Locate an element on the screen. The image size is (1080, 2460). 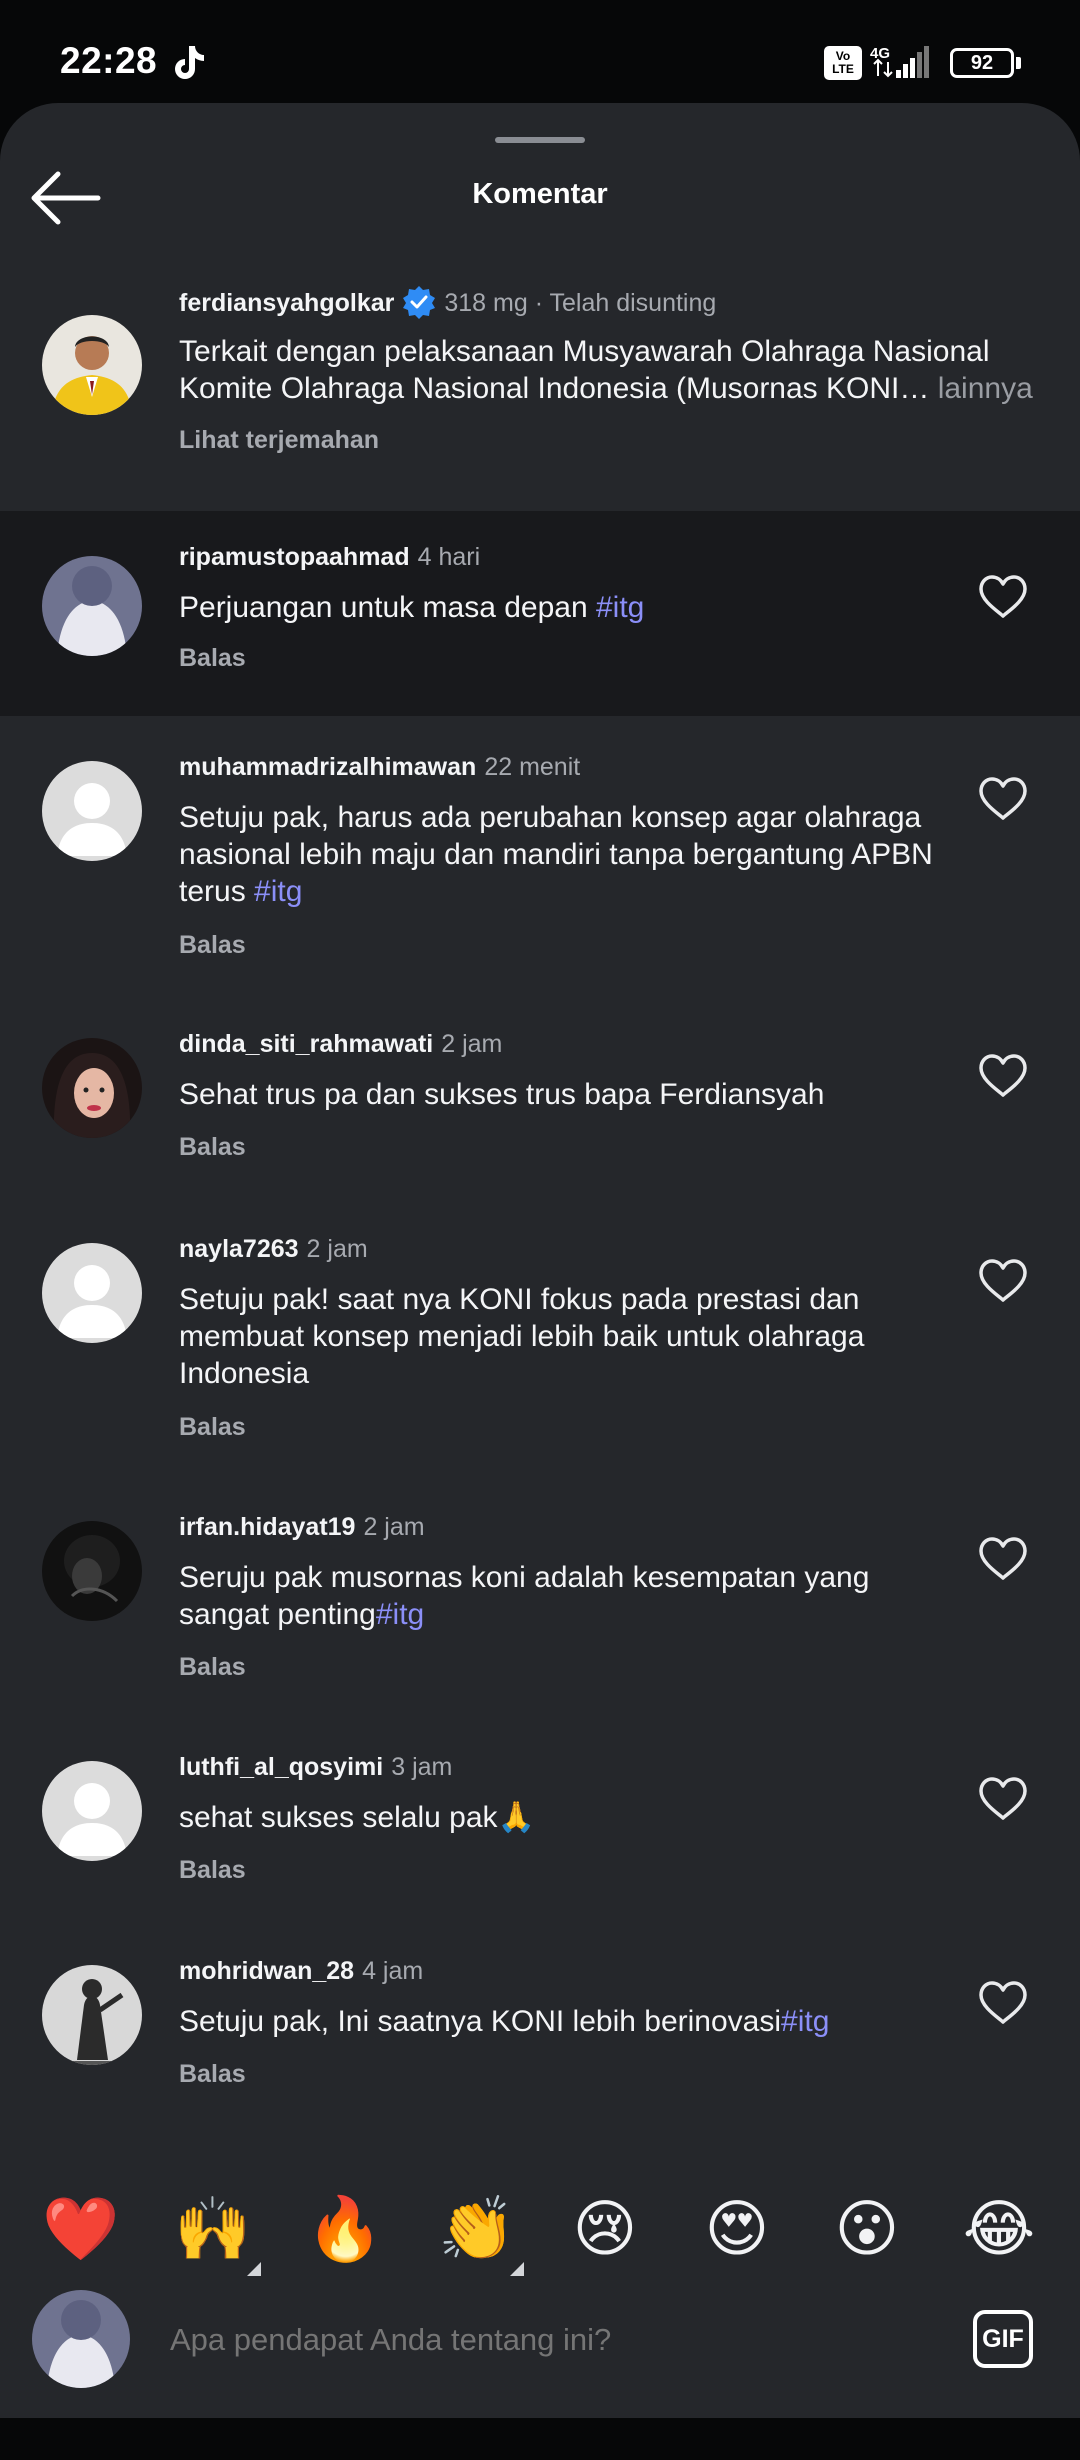
tiktok-icon is located at coordinates (189, 62).